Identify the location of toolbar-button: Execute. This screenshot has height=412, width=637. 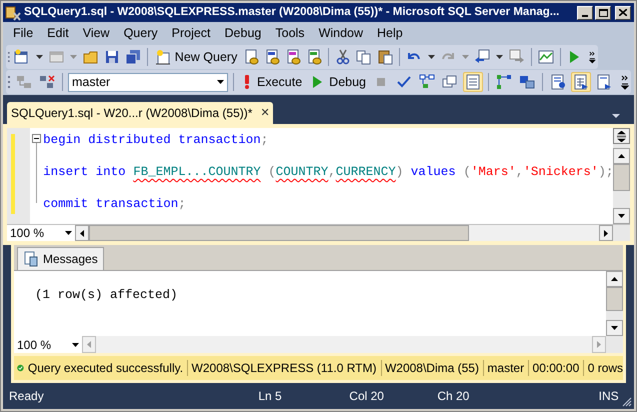
(271, 82).